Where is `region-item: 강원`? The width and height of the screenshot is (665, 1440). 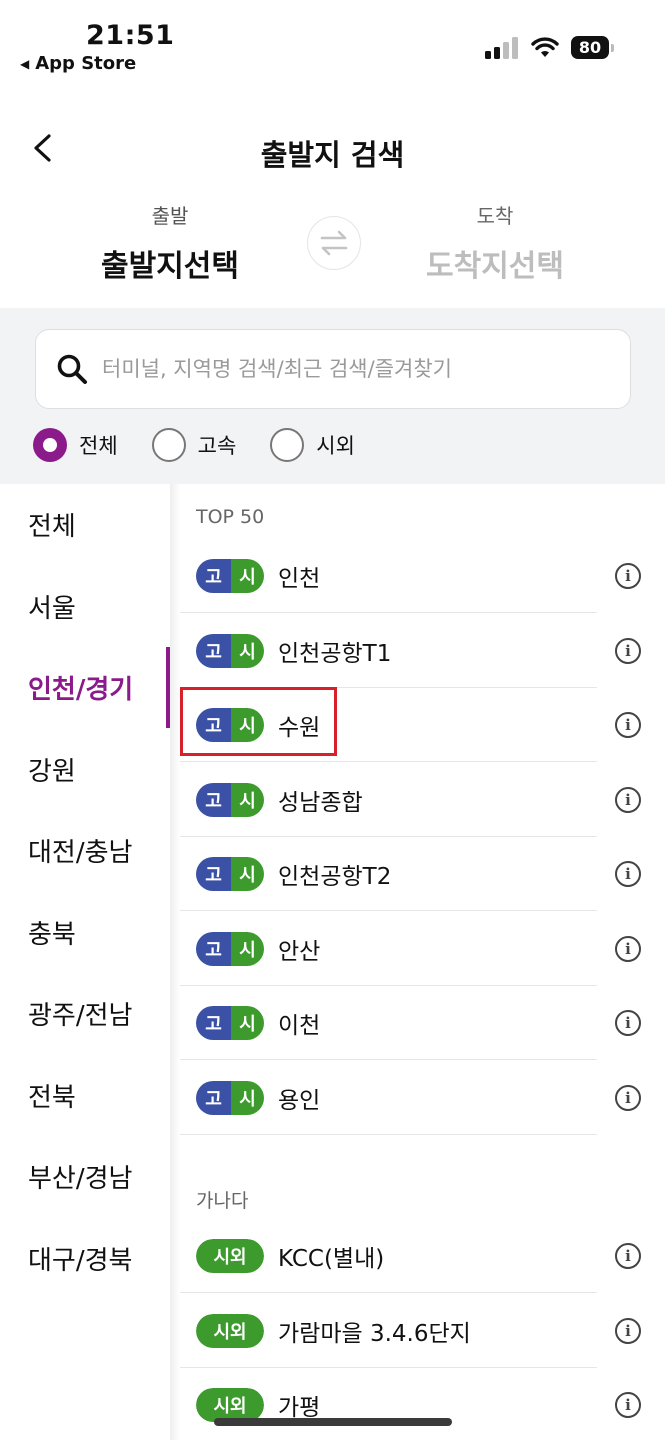 region-item: 강원 is located at coordinates (85, 770).